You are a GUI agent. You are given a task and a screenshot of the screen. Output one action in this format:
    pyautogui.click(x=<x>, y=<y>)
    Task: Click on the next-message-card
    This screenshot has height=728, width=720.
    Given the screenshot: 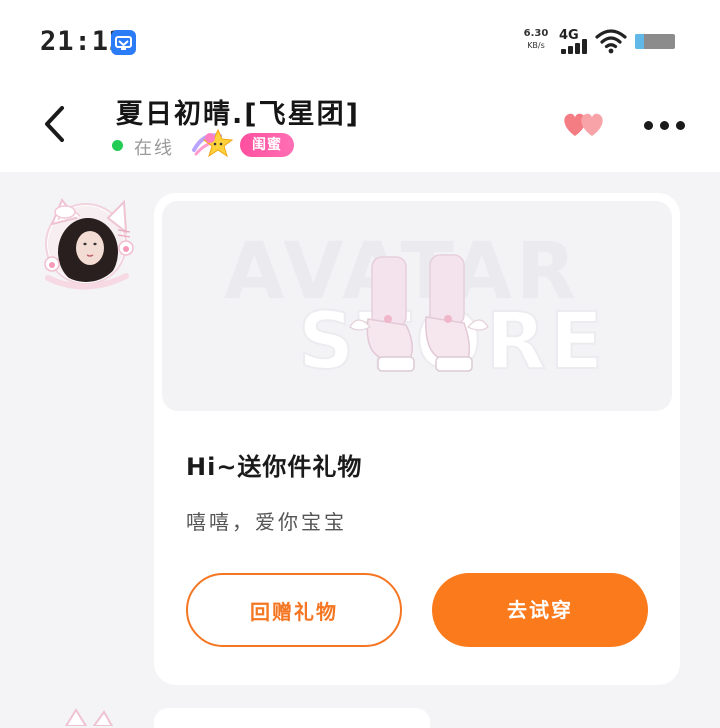 What is the action you would take?
    pyautogui.click(x=292, y=718)
    